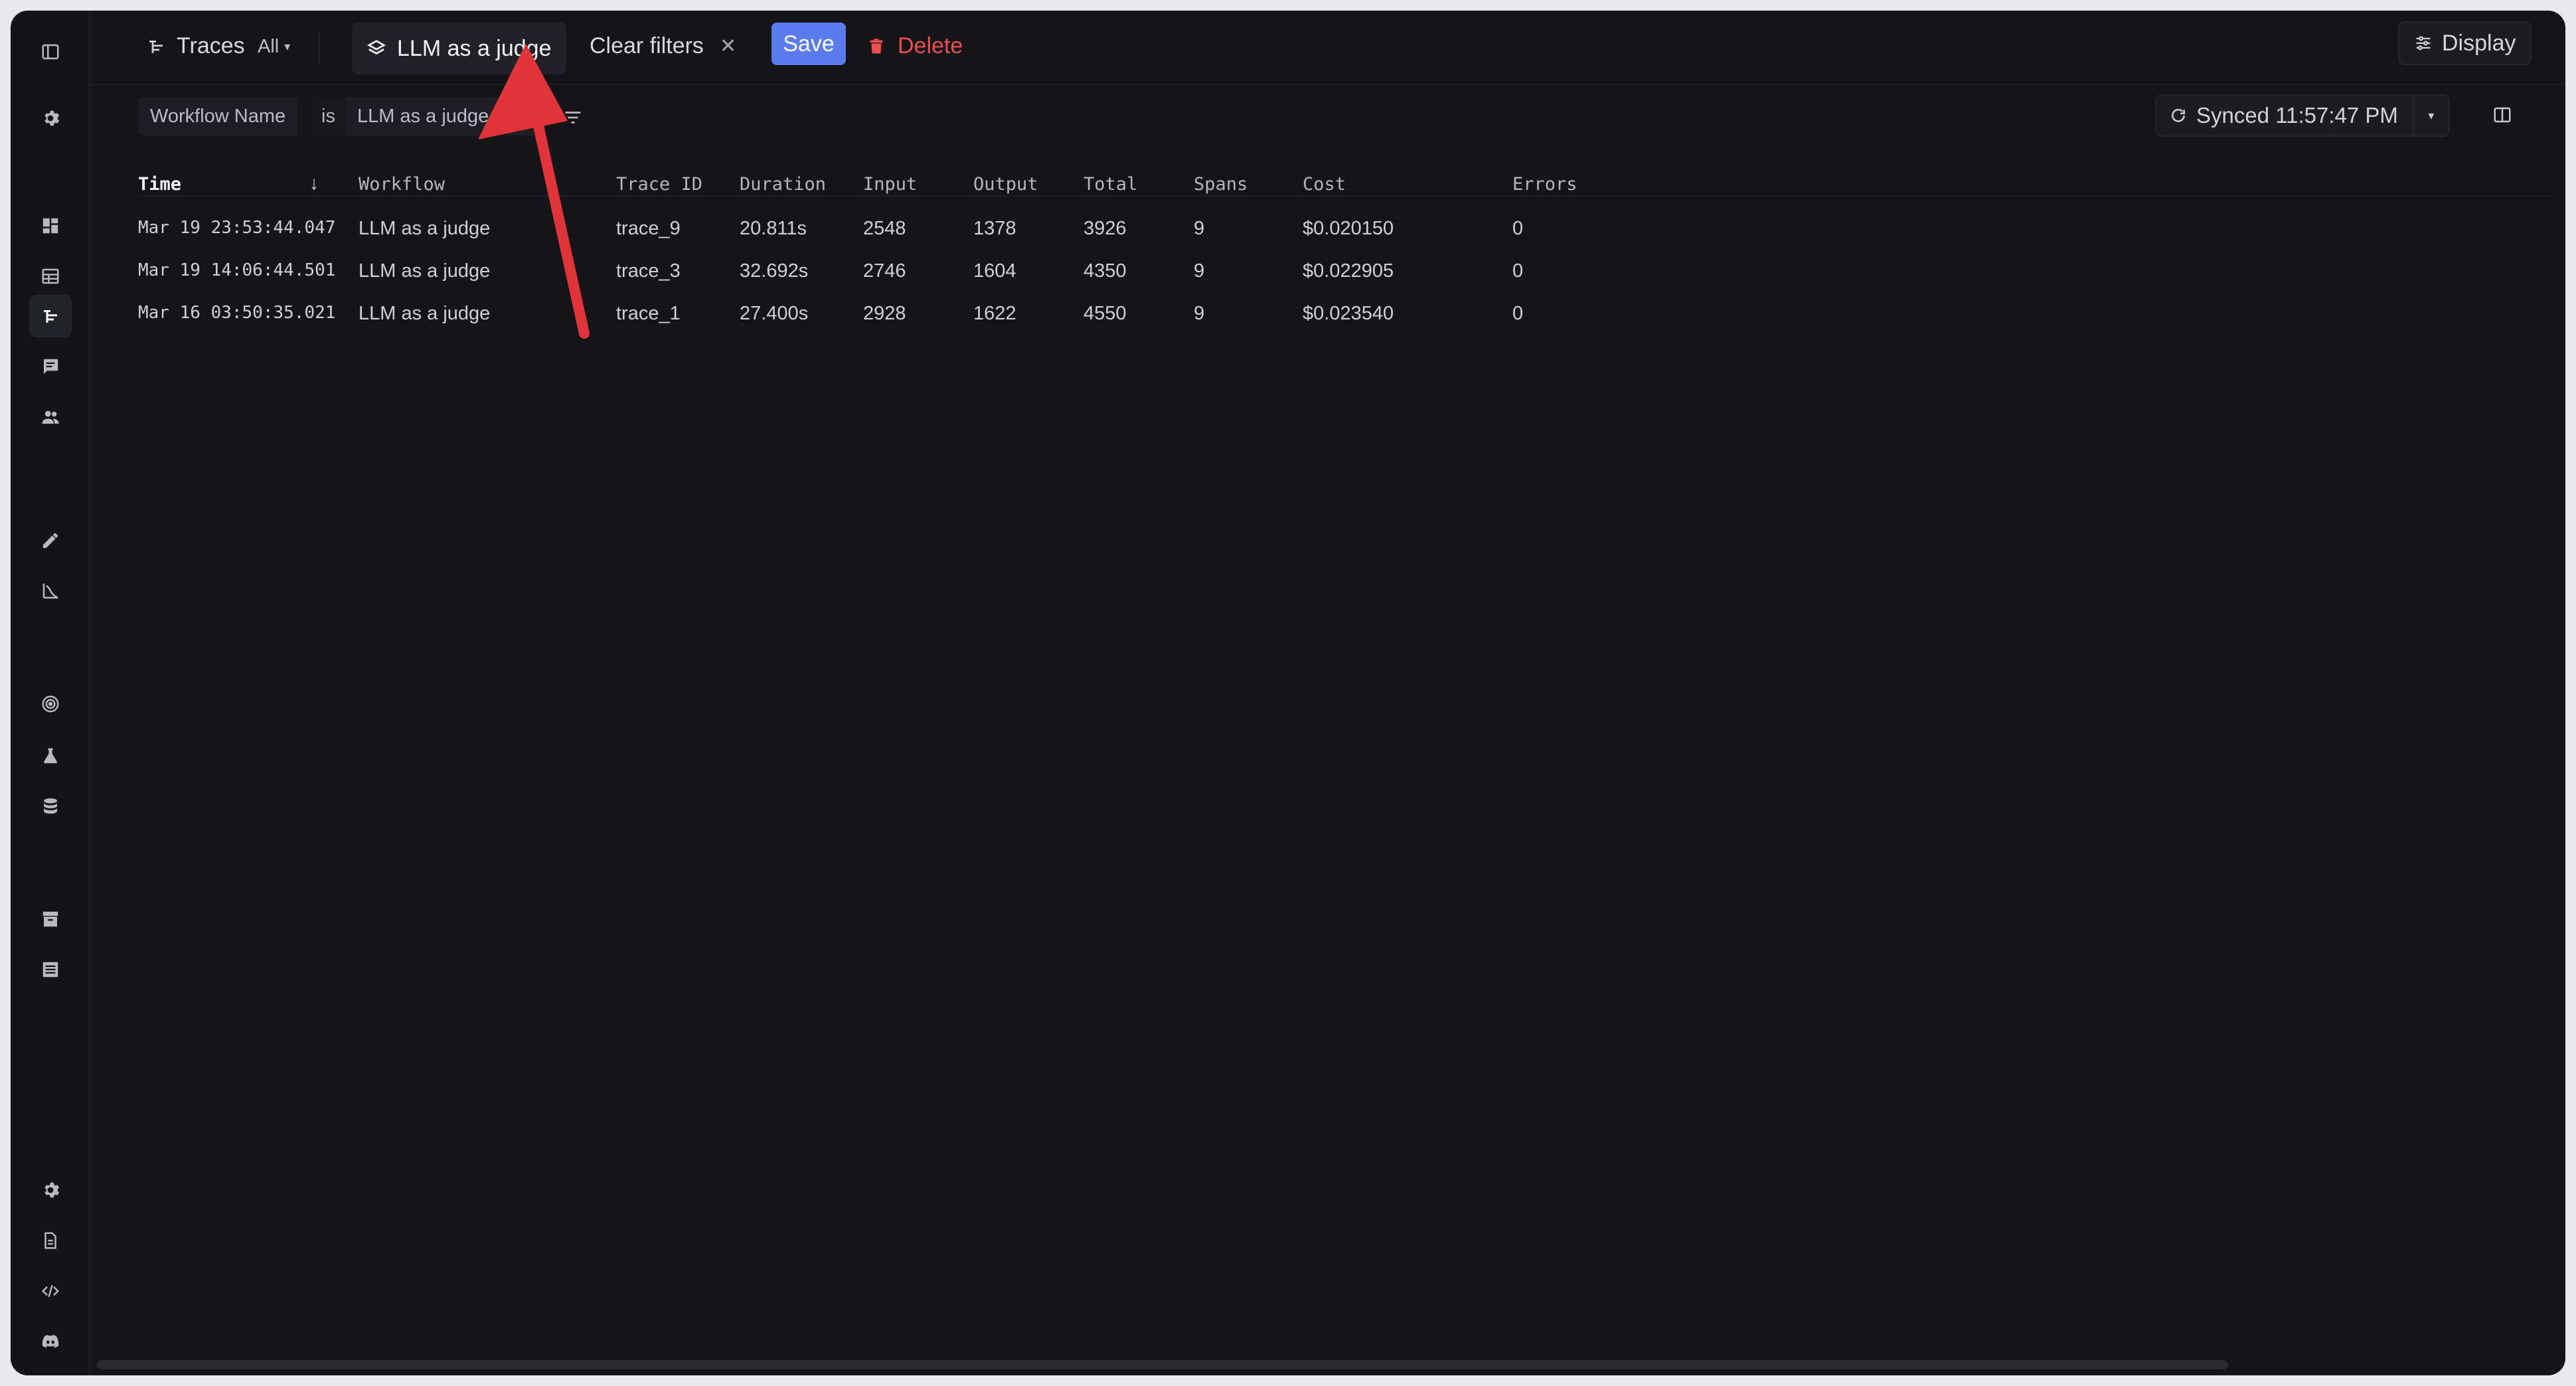 This screenshot has height=1386, width=2576. What do you see at coordinates (50, 51) in the screenshot?
I see `panel-toggle-icon` at bounding box center [50, 51].